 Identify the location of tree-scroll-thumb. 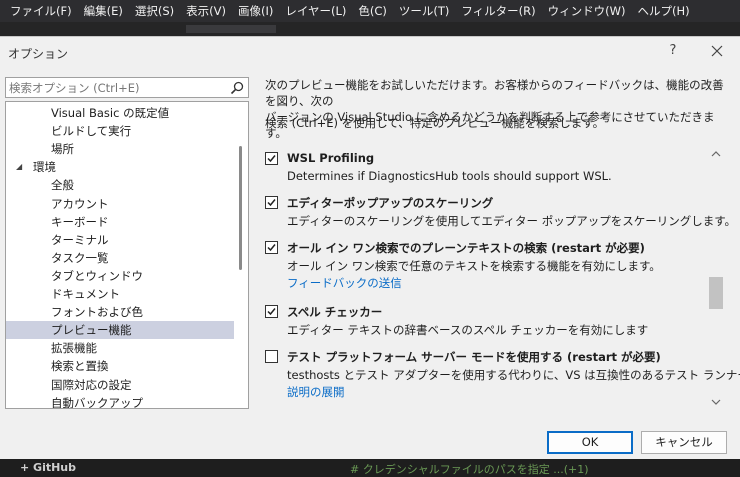
(240, 208).